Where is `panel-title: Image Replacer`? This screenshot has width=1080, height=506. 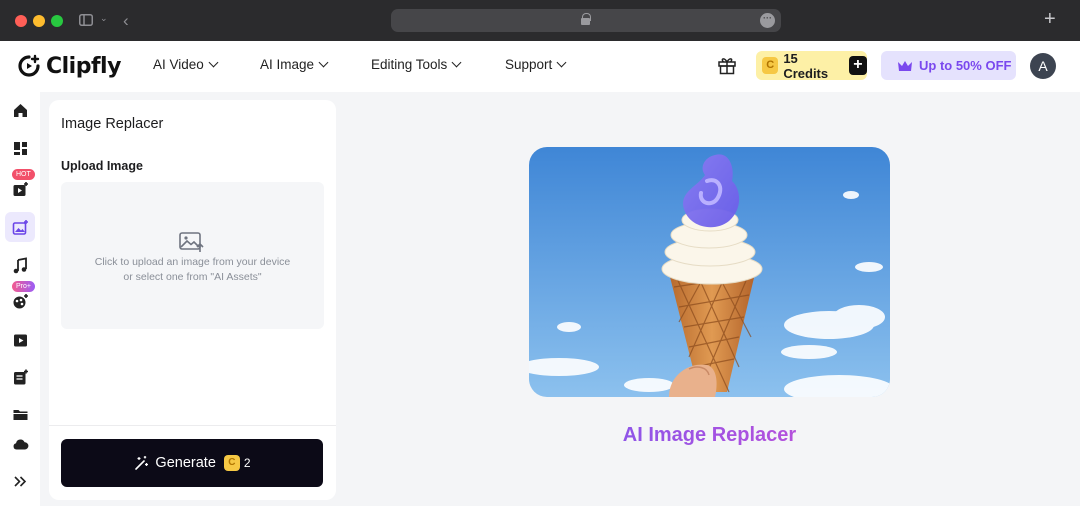
panel-title: Image Replacer is located at coordinates (112, 124).